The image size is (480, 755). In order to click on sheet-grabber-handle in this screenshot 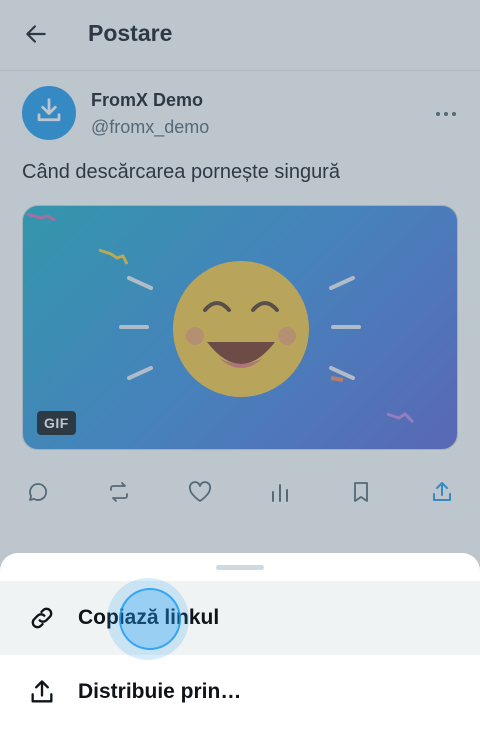, I will do `click(240, 567)`.